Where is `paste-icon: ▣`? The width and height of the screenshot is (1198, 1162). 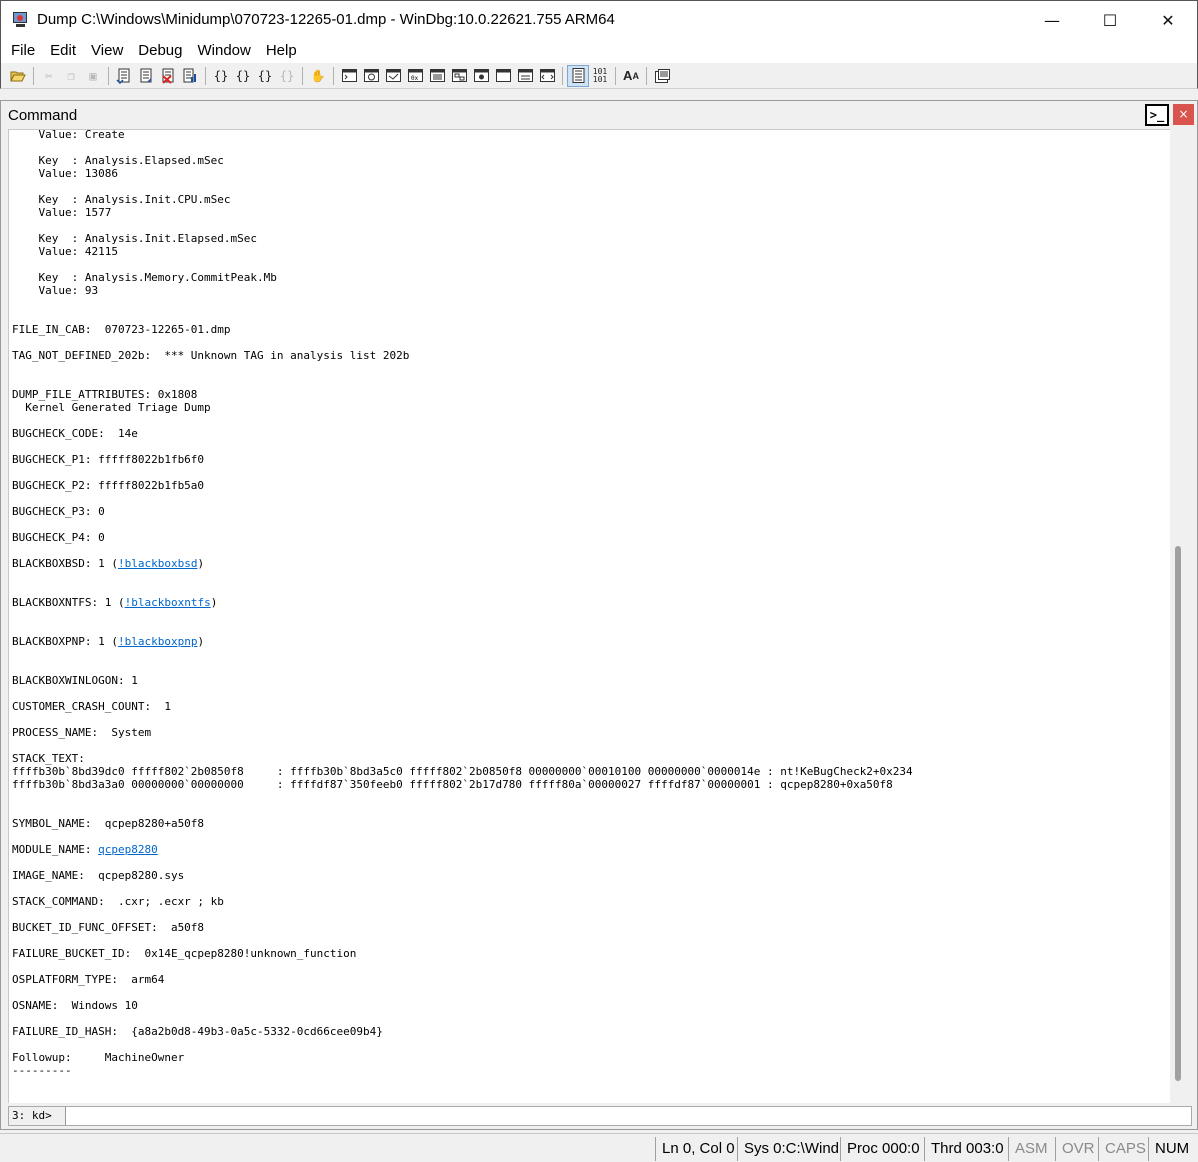
paste-icon: ▣ is located at coordinates (93, 76).